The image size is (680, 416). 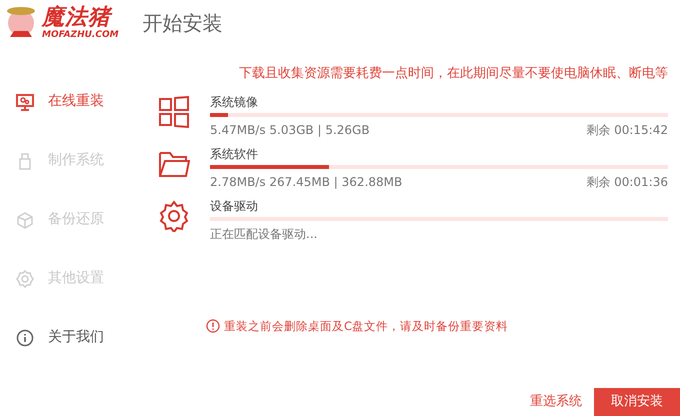 What do you see at coordinates (637, 402) in the screenshot?
I see `cancel-button: 取消安装` at bounding box center [637, 402].